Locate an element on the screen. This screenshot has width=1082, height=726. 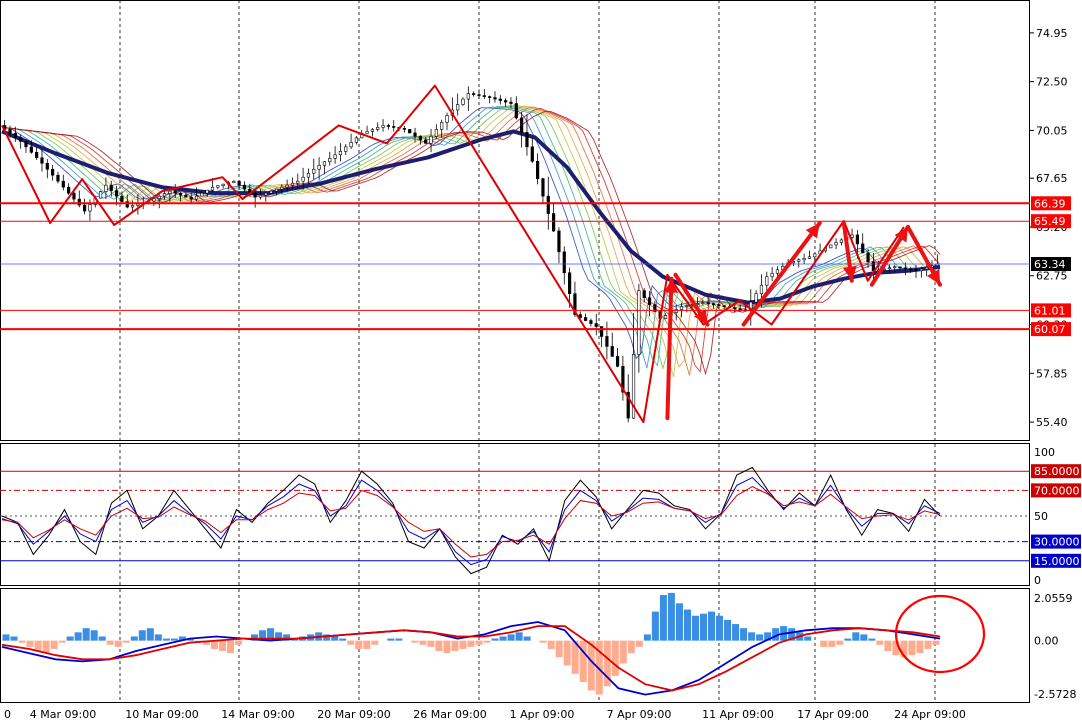
y-tick-label: 55.40 is located at coordinates (1052, 422).